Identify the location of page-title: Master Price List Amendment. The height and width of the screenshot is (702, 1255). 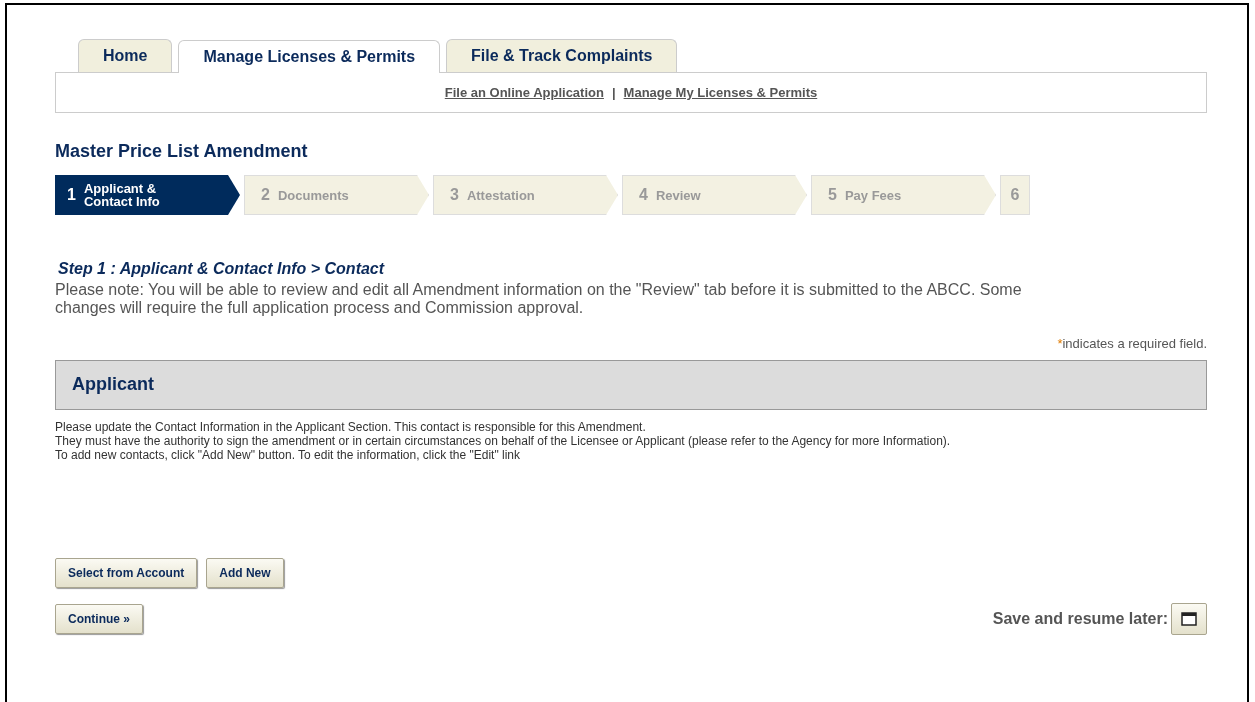
(182, 151).